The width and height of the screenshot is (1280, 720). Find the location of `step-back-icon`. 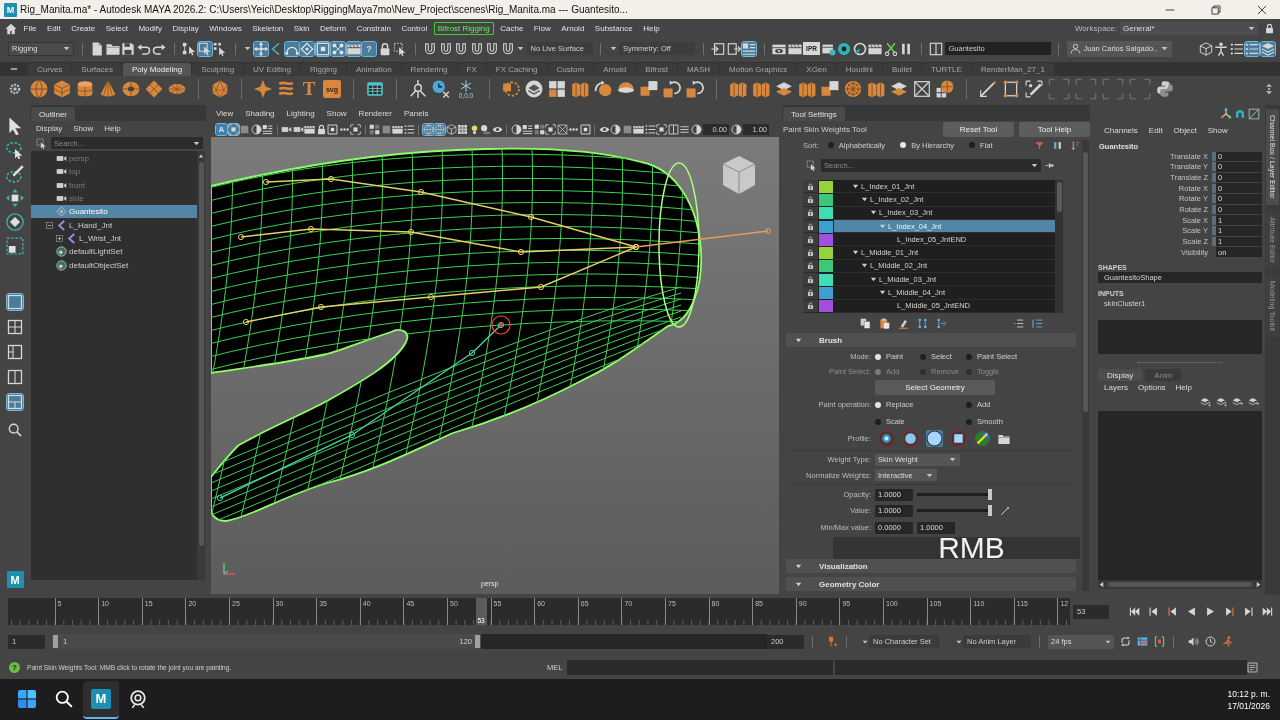

step-back-icon is located at coordinates (1153, 611).